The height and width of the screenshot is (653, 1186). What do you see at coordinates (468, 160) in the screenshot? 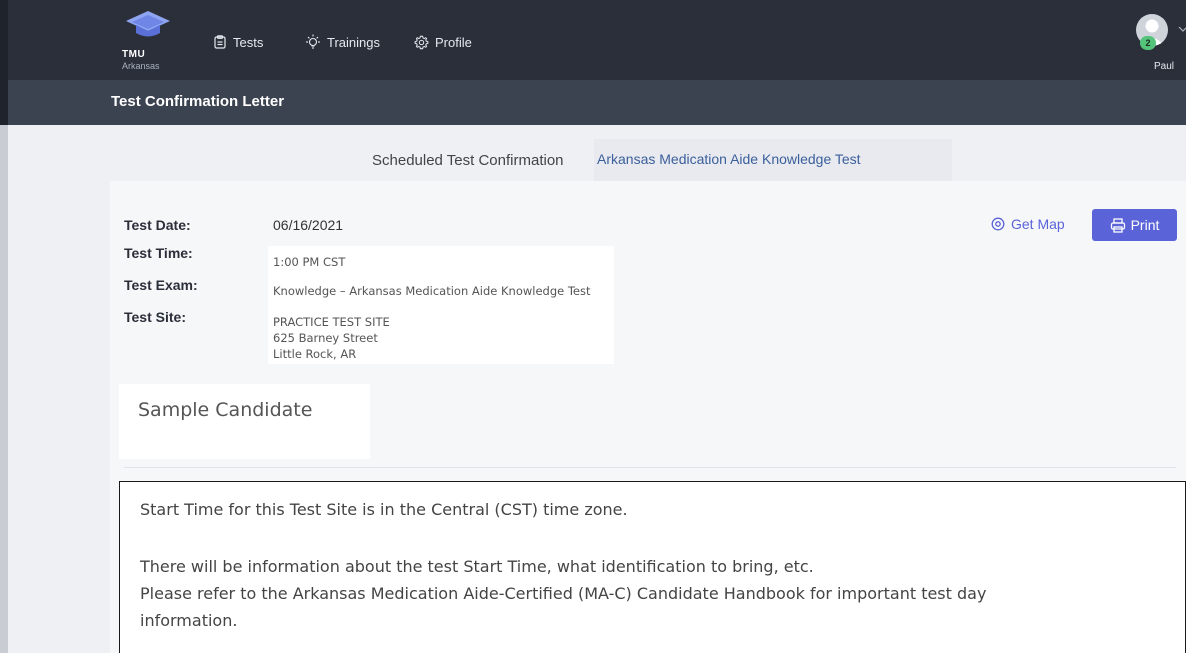
I see `scheduled-label: Scheduled Test Confirmation` at bounding box center [468, 160].